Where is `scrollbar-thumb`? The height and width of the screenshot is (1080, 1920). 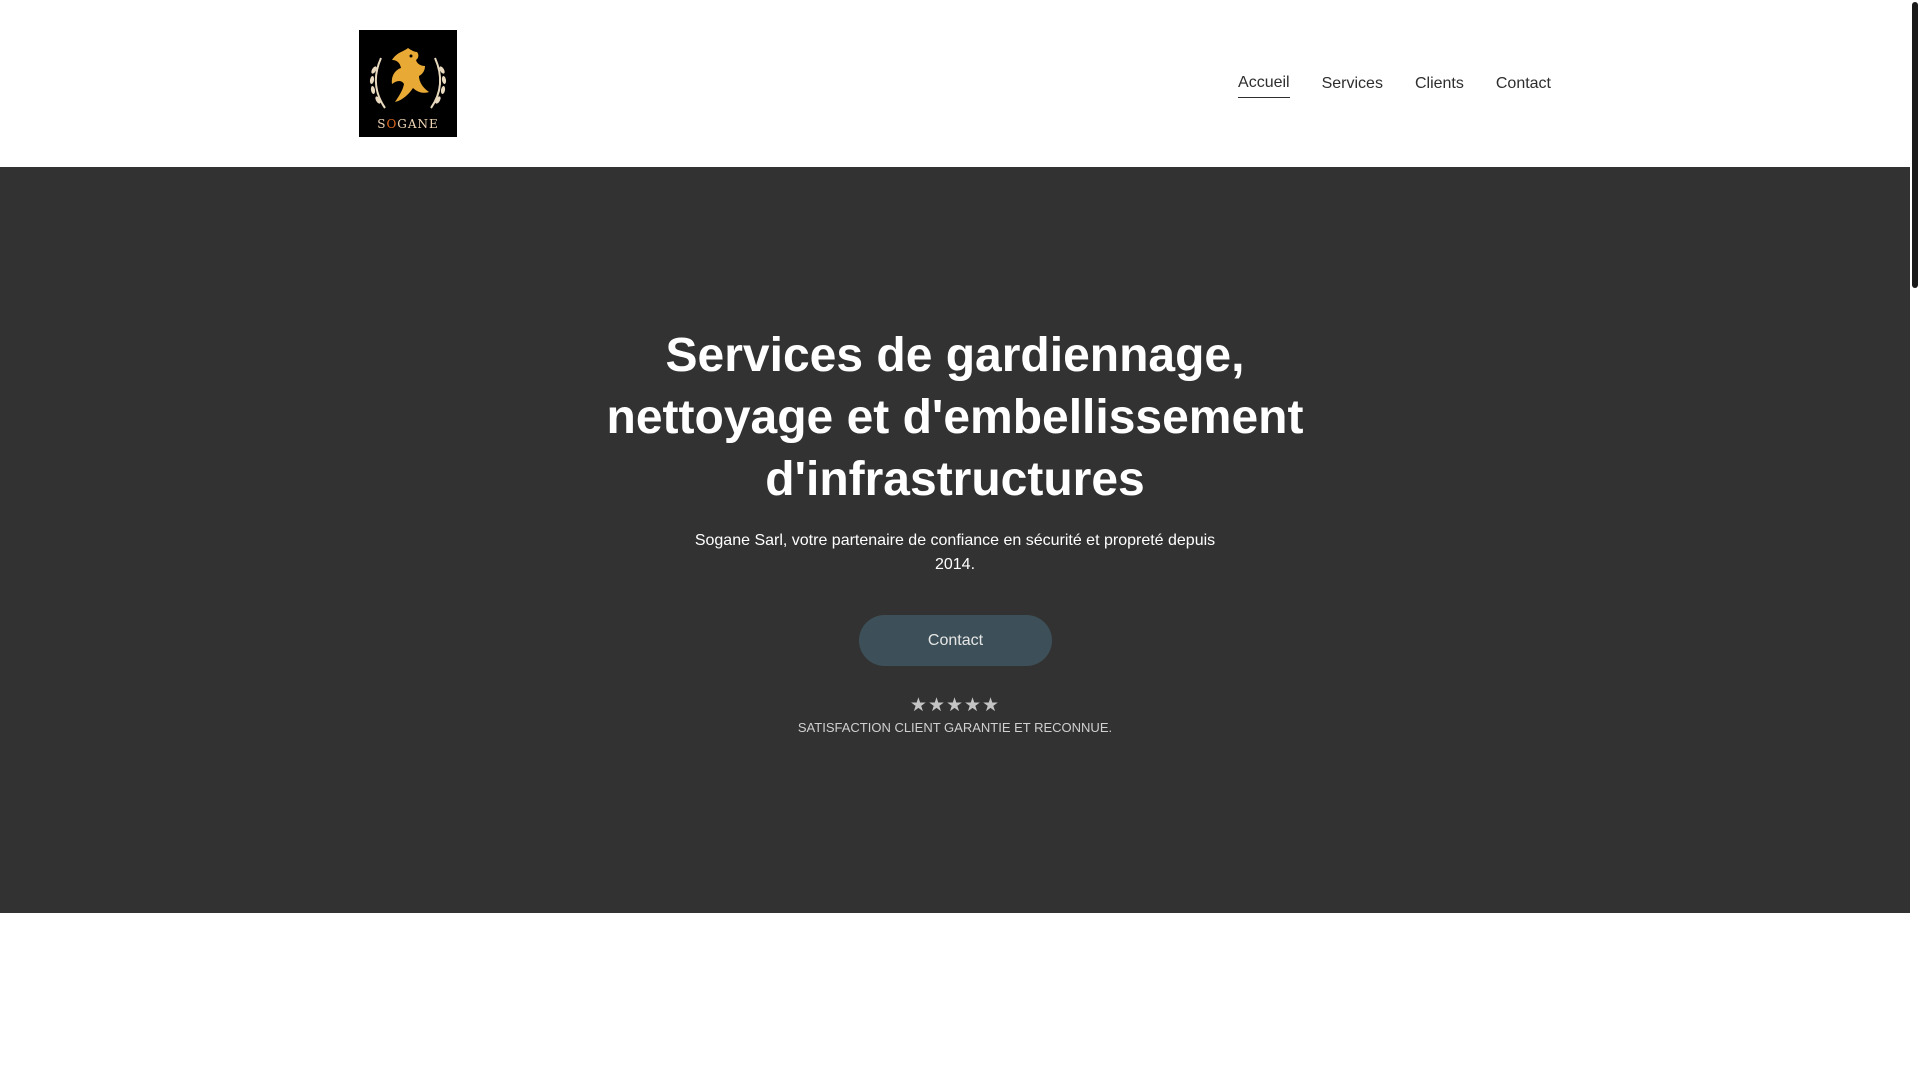 scrollbar-thumb is located at coordinates (1915, 145).